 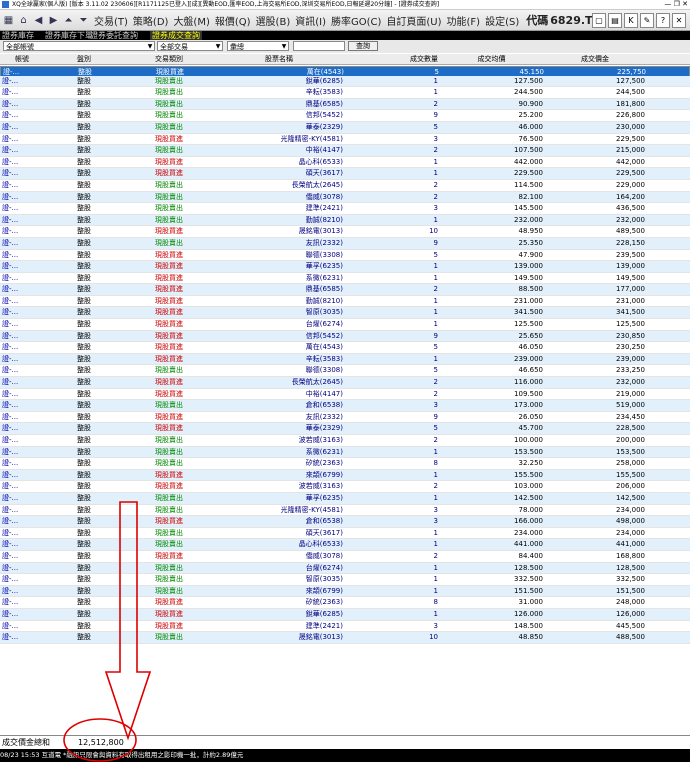 What do you see at coordinates (169, 59) in the screenshot?
I see `col-header-trade-type: 交易類別` at bounding box center [169, 59].